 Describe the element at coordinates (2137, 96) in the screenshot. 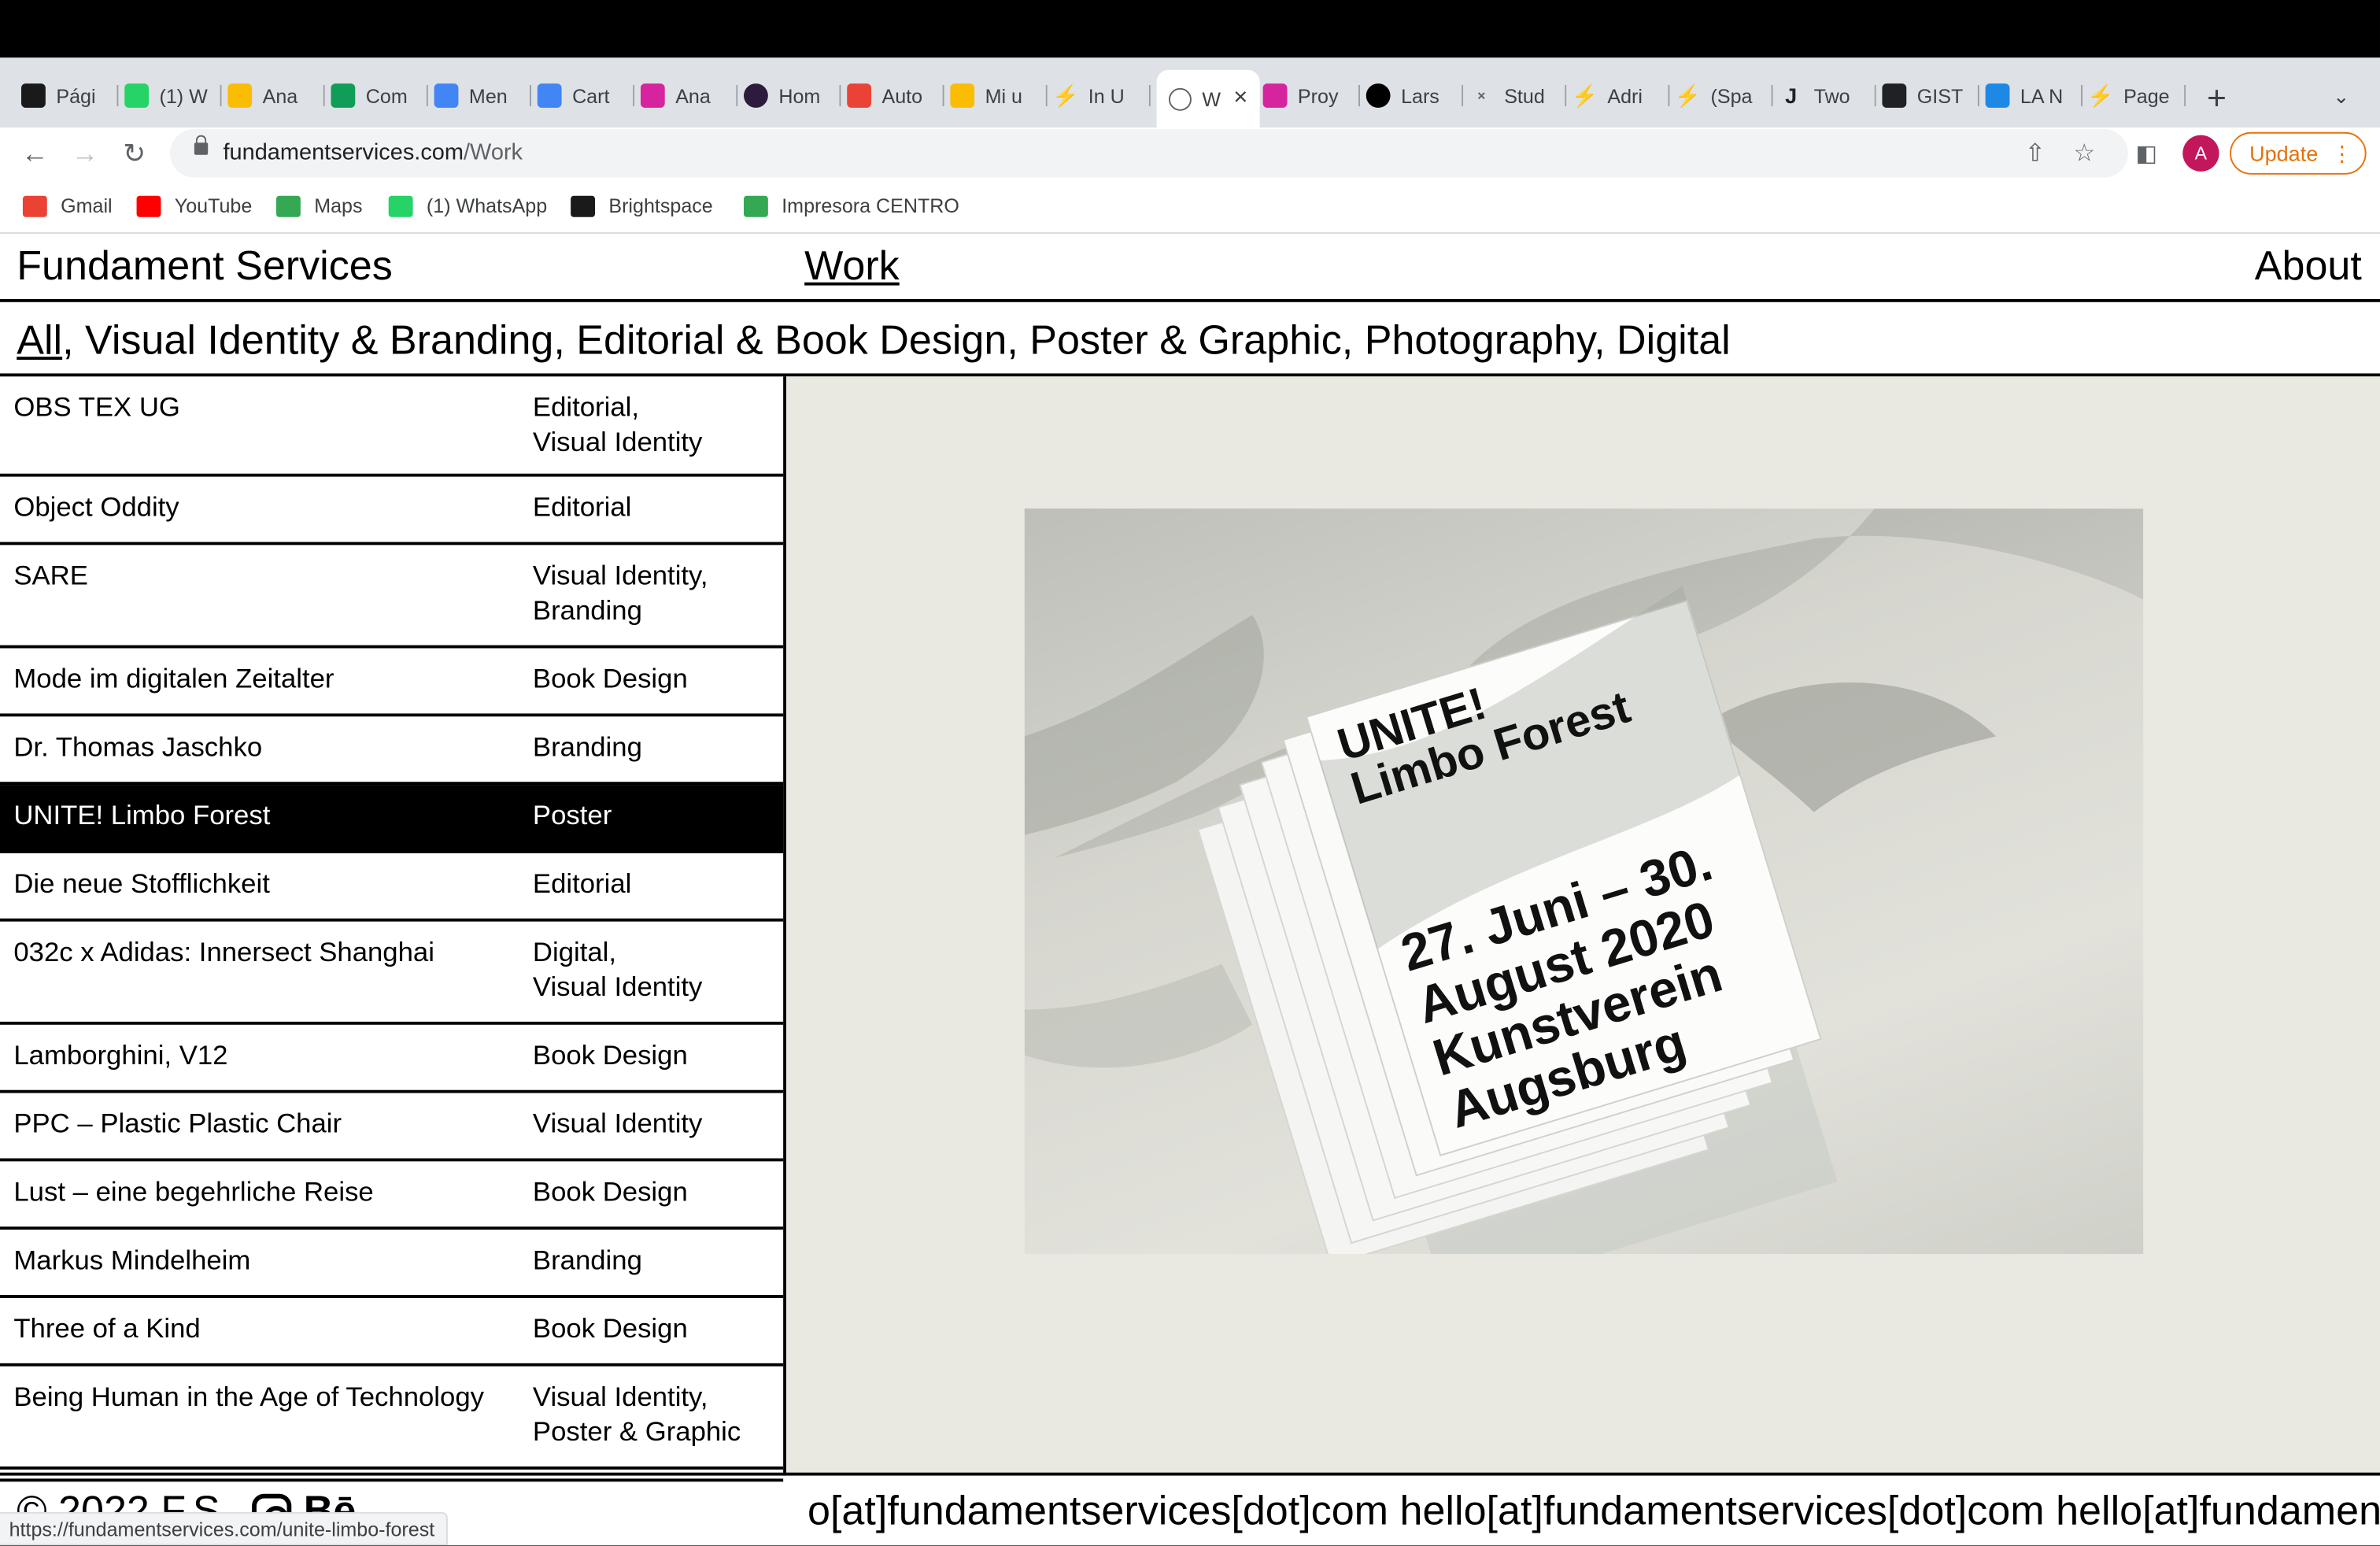

I see `browser-tab: ⚡ Page` at that location.